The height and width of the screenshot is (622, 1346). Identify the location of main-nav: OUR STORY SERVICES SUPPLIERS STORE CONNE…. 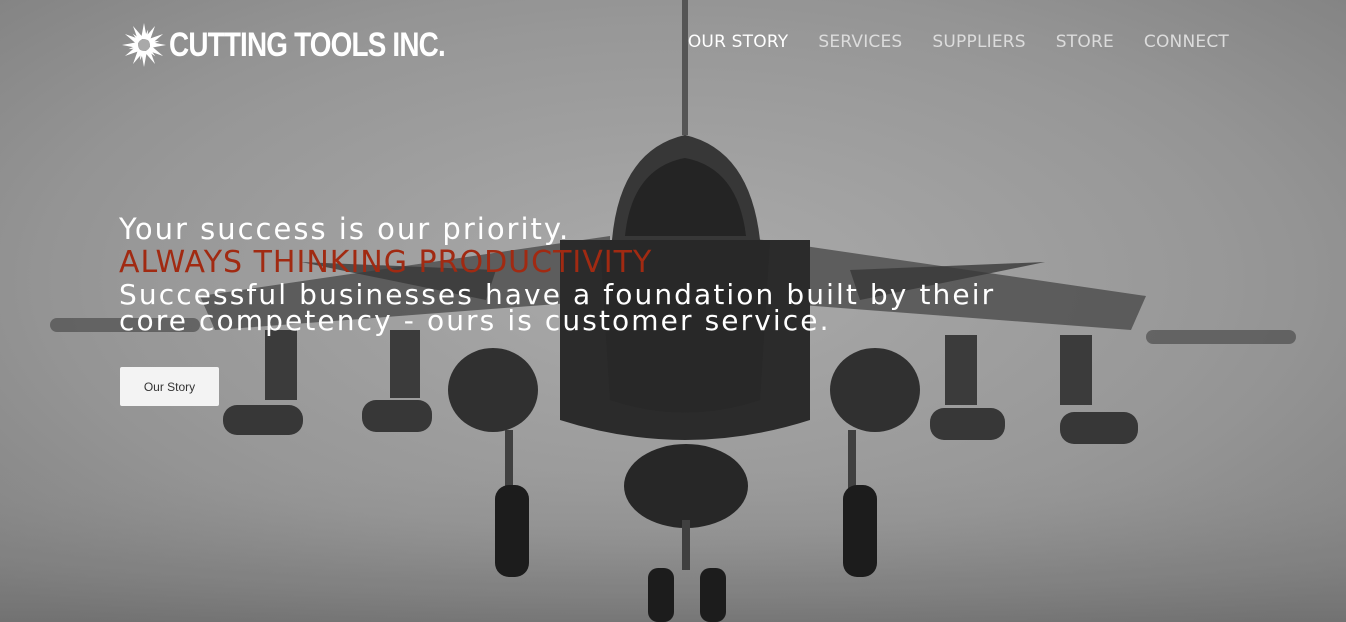
(958, 42).